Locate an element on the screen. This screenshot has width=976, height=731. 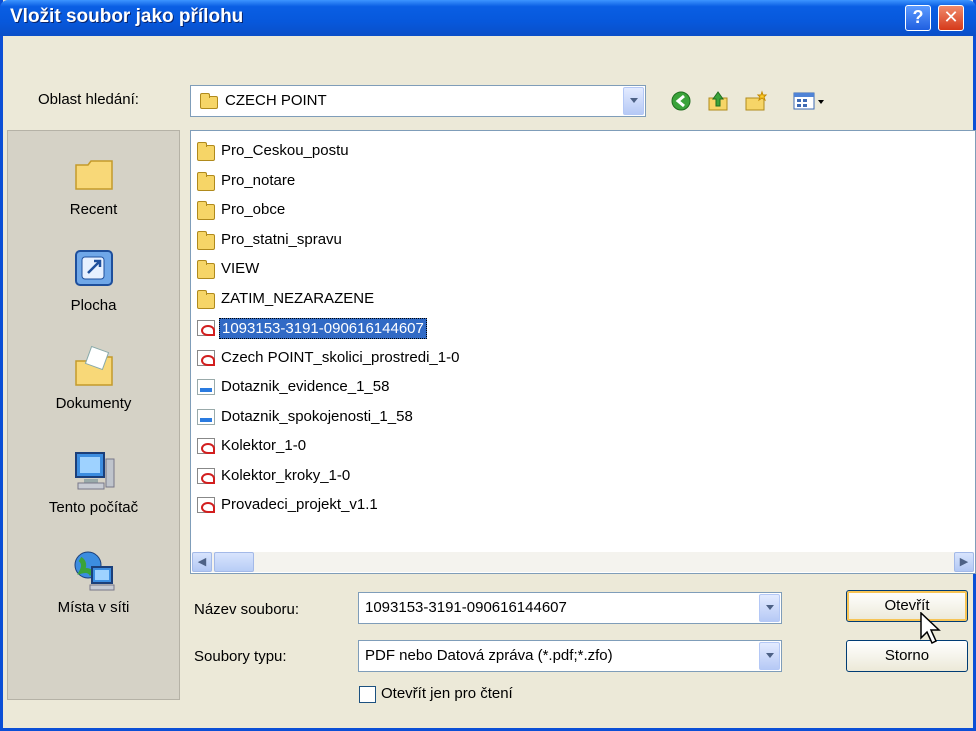
help-button: ? is located at coordinates (918, 18).